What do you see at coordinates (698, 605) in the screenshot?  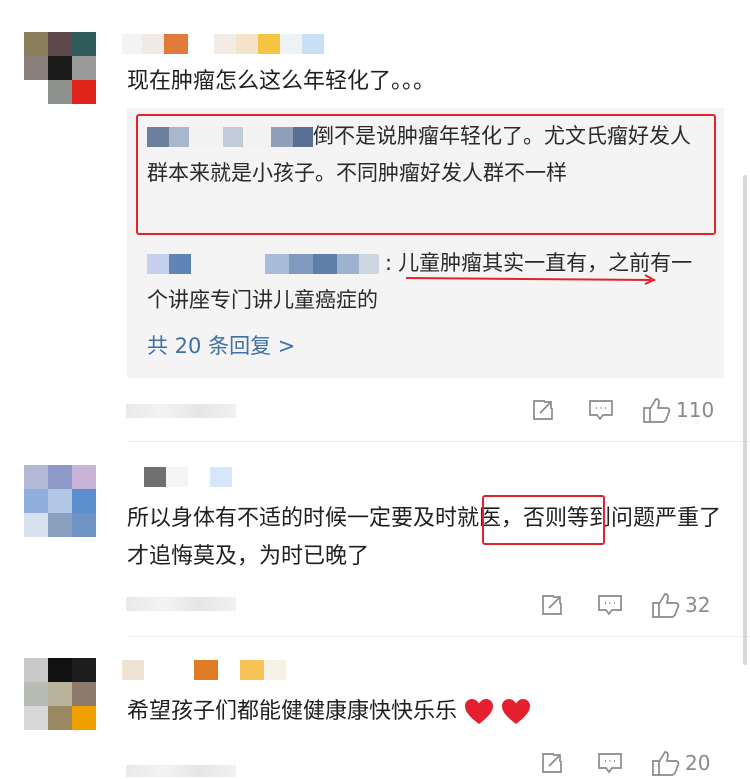 I see `like-count: 32` at bounding box center [698, 605].